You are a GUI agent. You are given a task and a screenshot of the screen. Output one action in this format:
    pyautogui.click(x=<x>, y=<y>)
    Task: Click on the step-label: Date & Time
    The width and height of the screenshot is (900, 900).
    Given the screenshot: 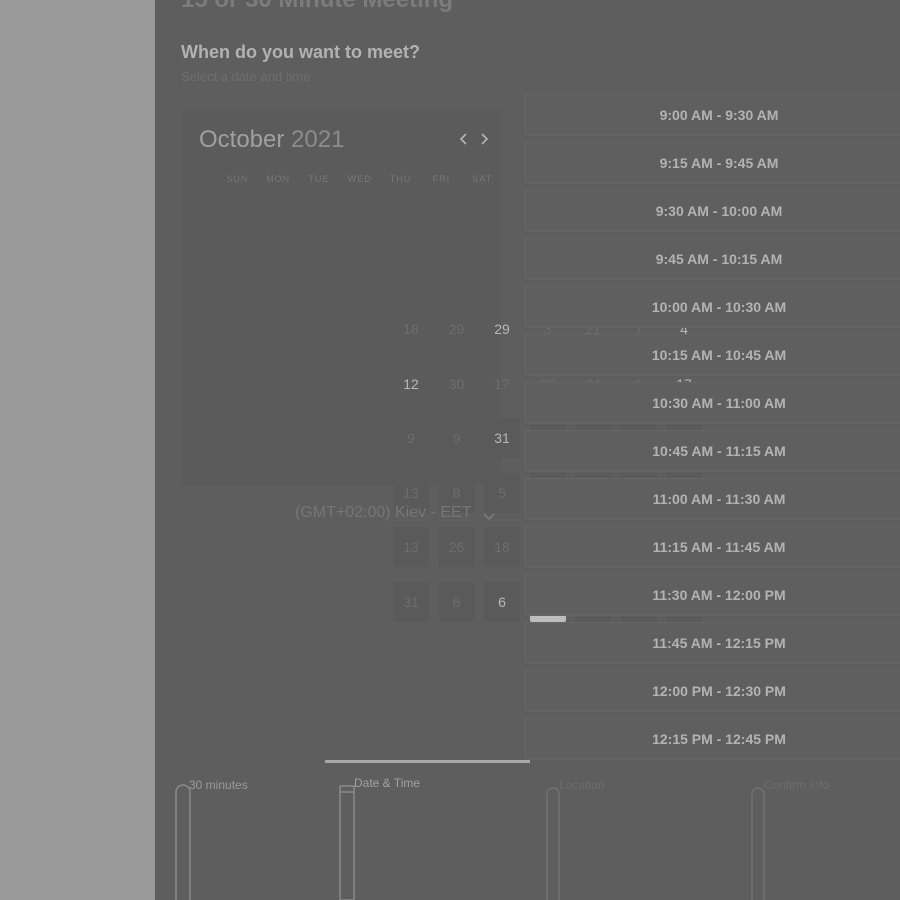 What is the action you would take?
    pyautogui.click(x=387, y=783)
    